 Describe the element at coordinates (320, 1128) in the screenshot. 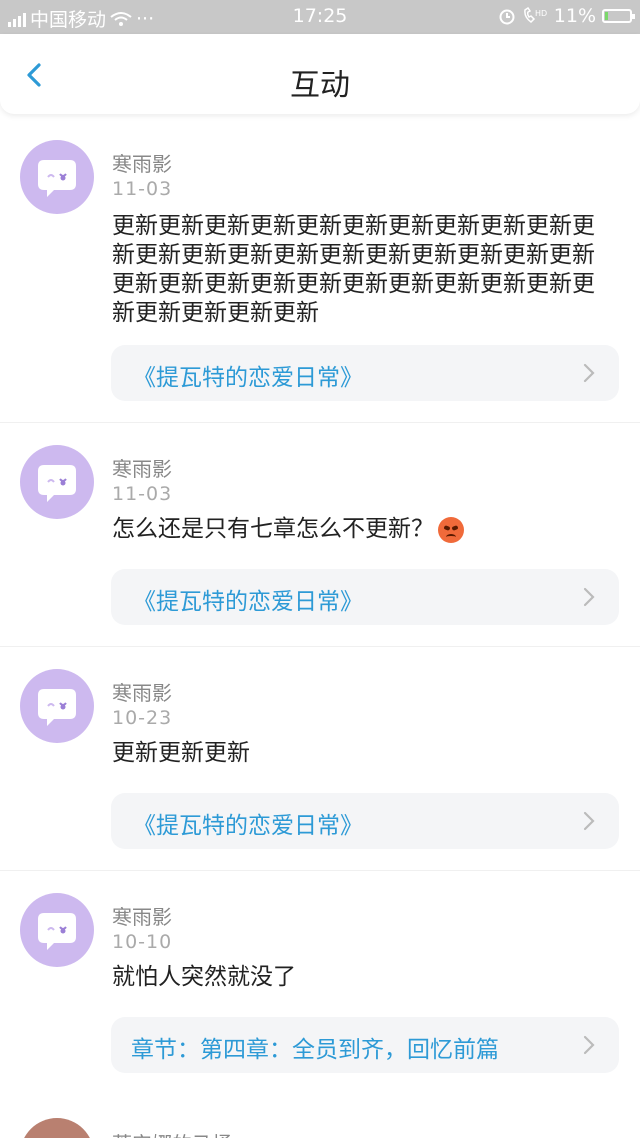

I see `list-item-partial: 蒂安娜的马桶` at that location.